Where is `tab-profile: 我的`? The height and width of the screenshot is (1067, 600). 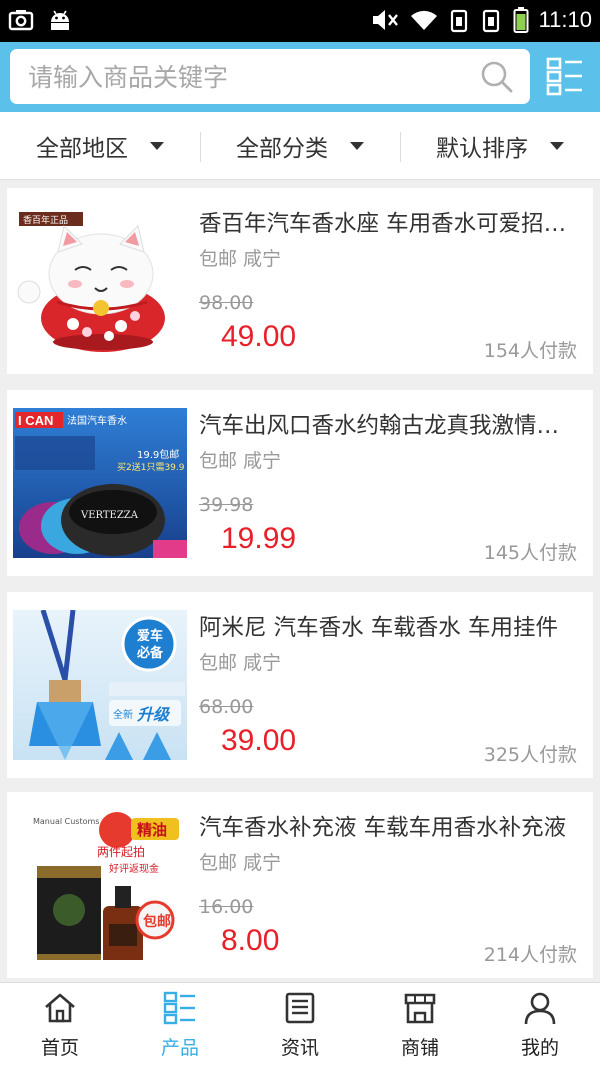
tab-profile: 我的 is located at coordinates (540, 1025).